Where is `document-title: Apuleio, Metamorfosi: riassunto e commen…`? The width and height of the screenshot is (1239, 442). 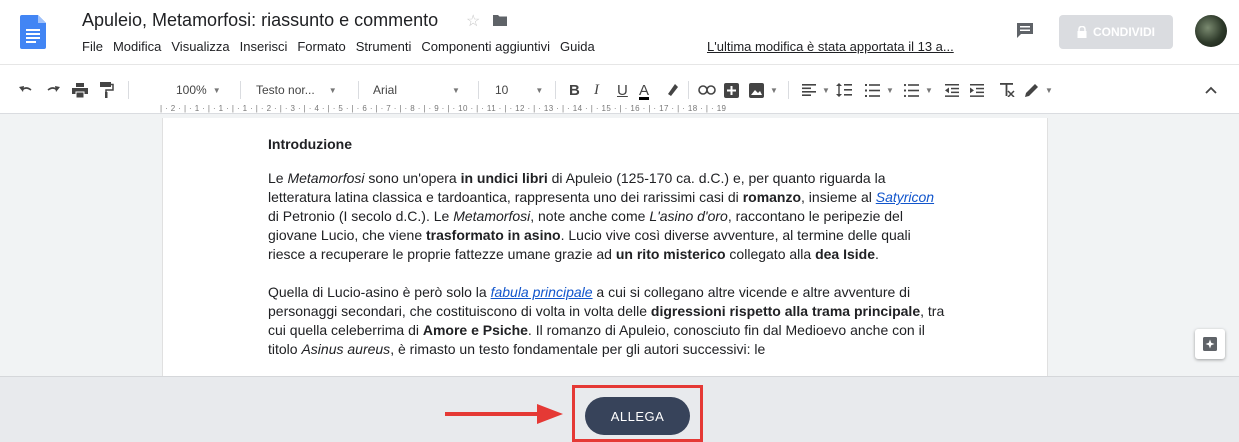 document-title: Apuleio, Metamorfosi: riassunto e commen… is located at coordinates (260, 20).